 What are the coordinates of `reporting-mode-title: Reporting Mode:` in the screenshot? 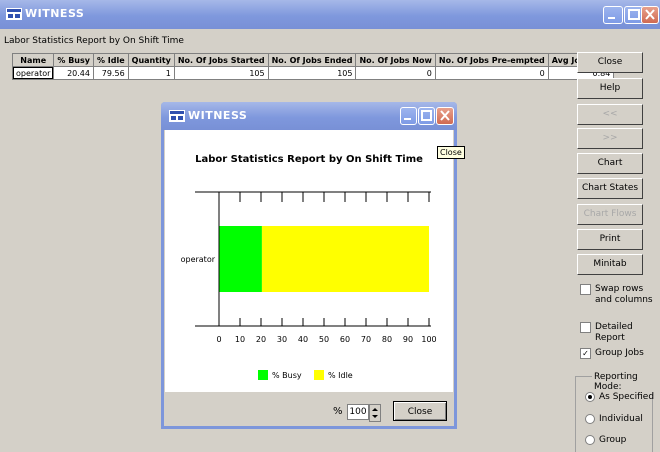 It's located at (626, 382).